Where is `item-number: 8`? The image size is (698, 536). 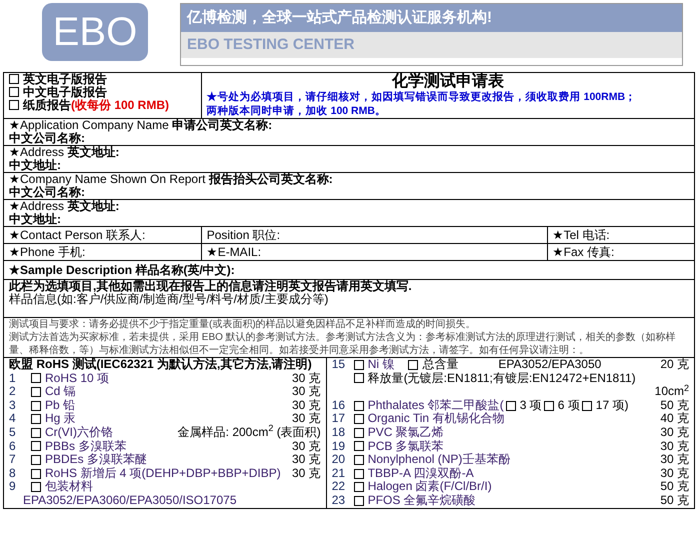
item-number: 8 is located at coordinates (13, 473).